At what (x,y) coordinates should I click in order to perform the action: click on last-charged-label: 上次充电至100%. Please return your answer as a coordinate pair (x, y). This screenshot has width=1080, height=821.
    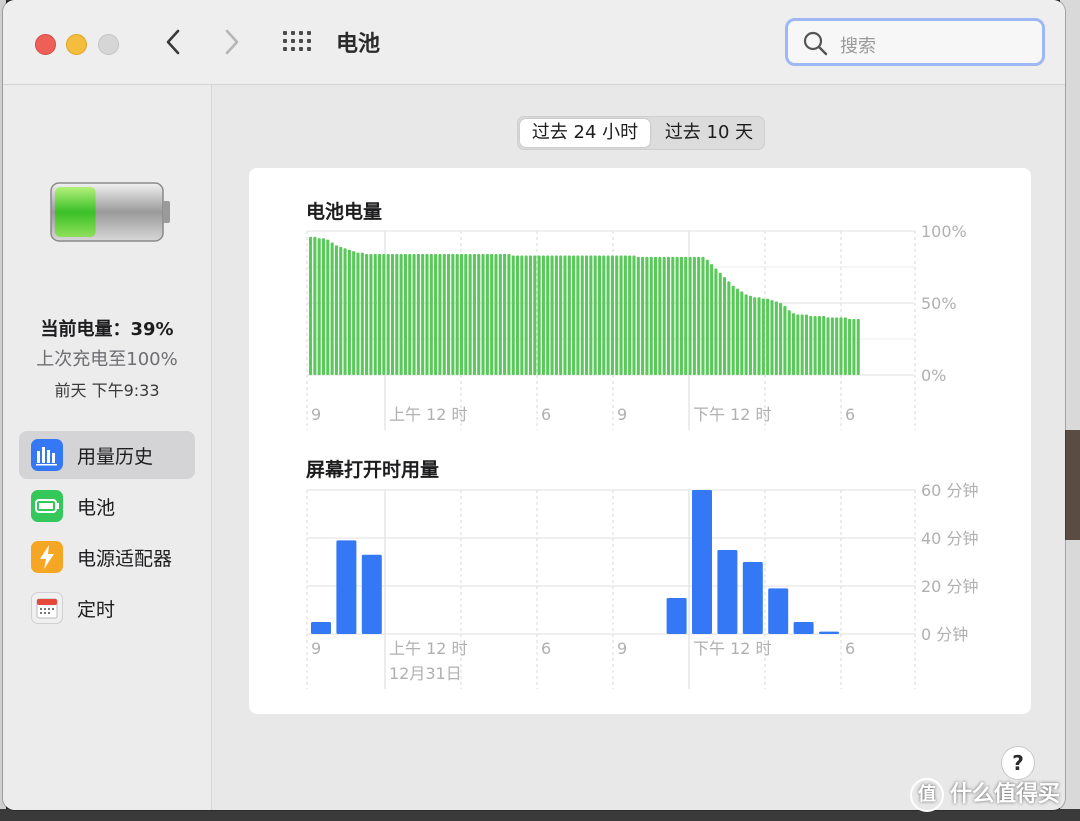
    Looking at the image, I should click on (107, 359).